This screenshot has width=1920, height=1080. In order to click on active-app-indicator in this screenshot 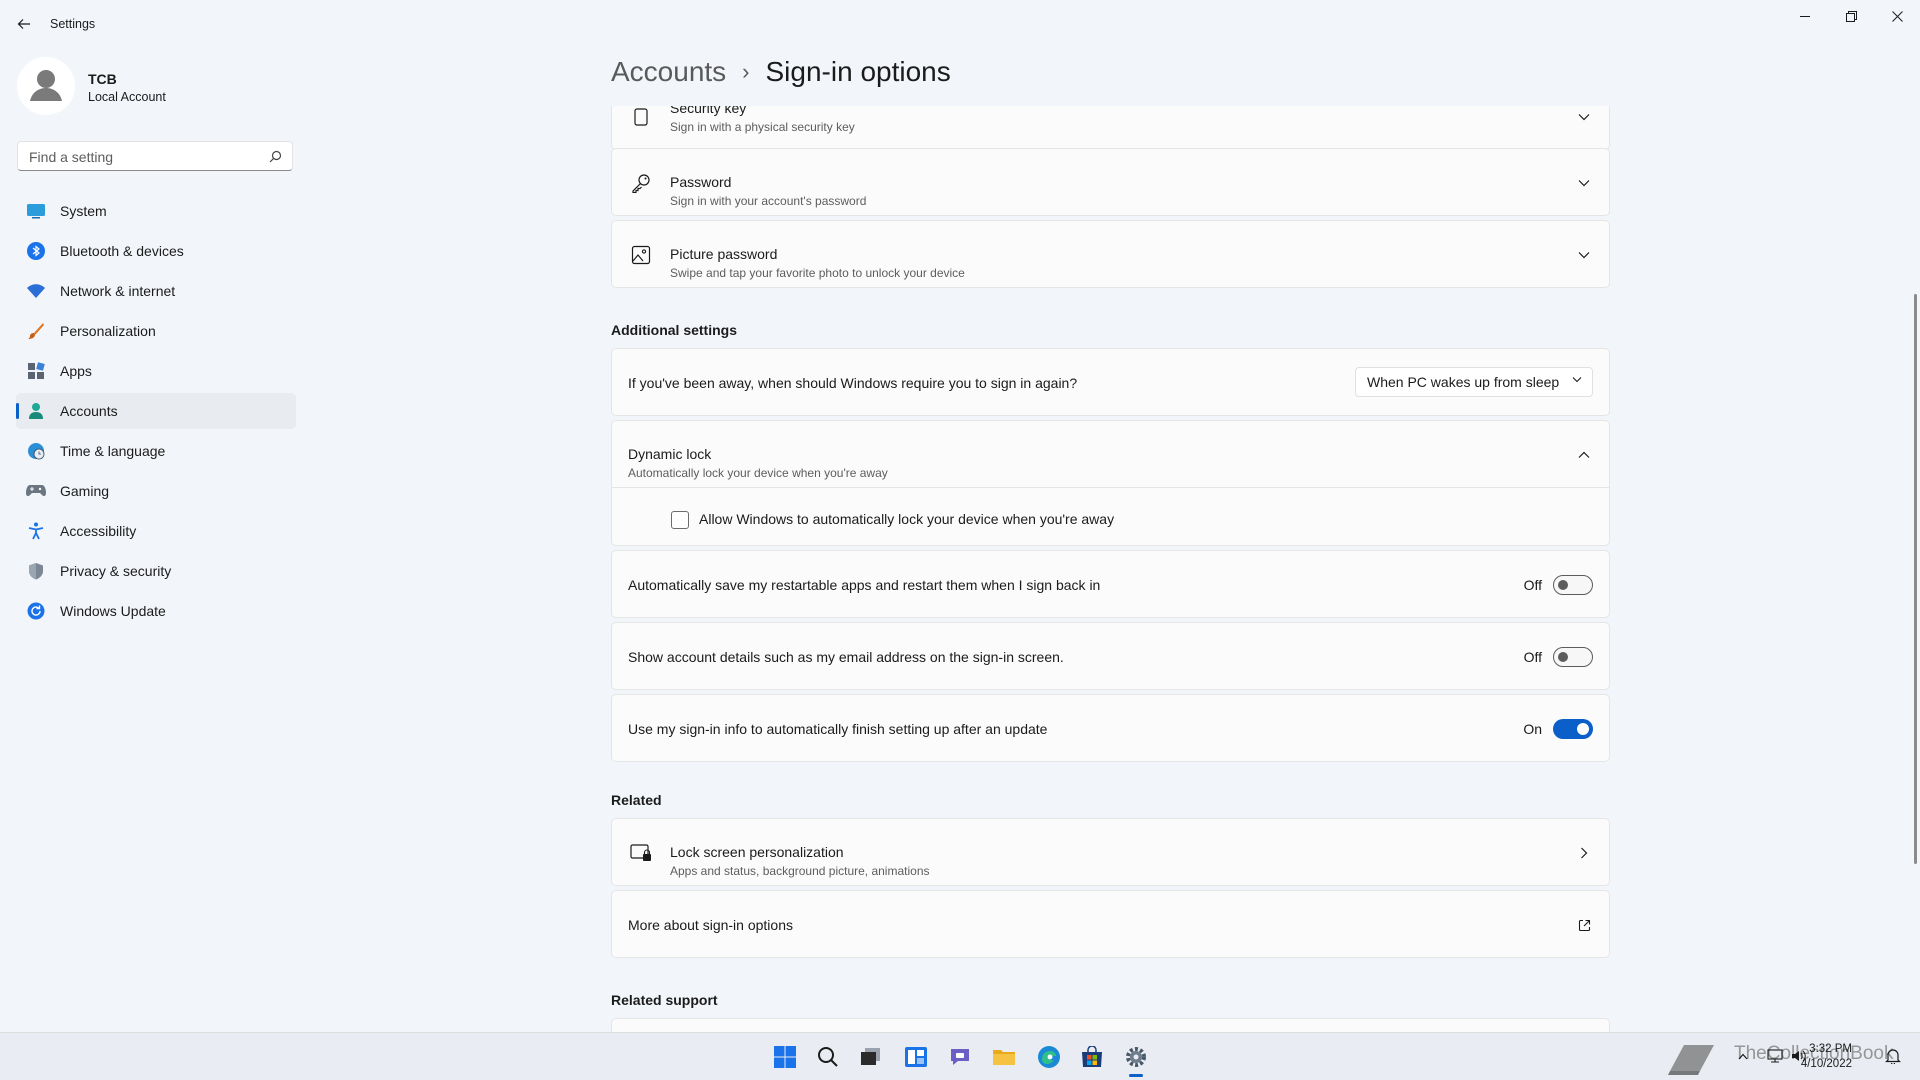, I will do `click(1136, 1075)`.